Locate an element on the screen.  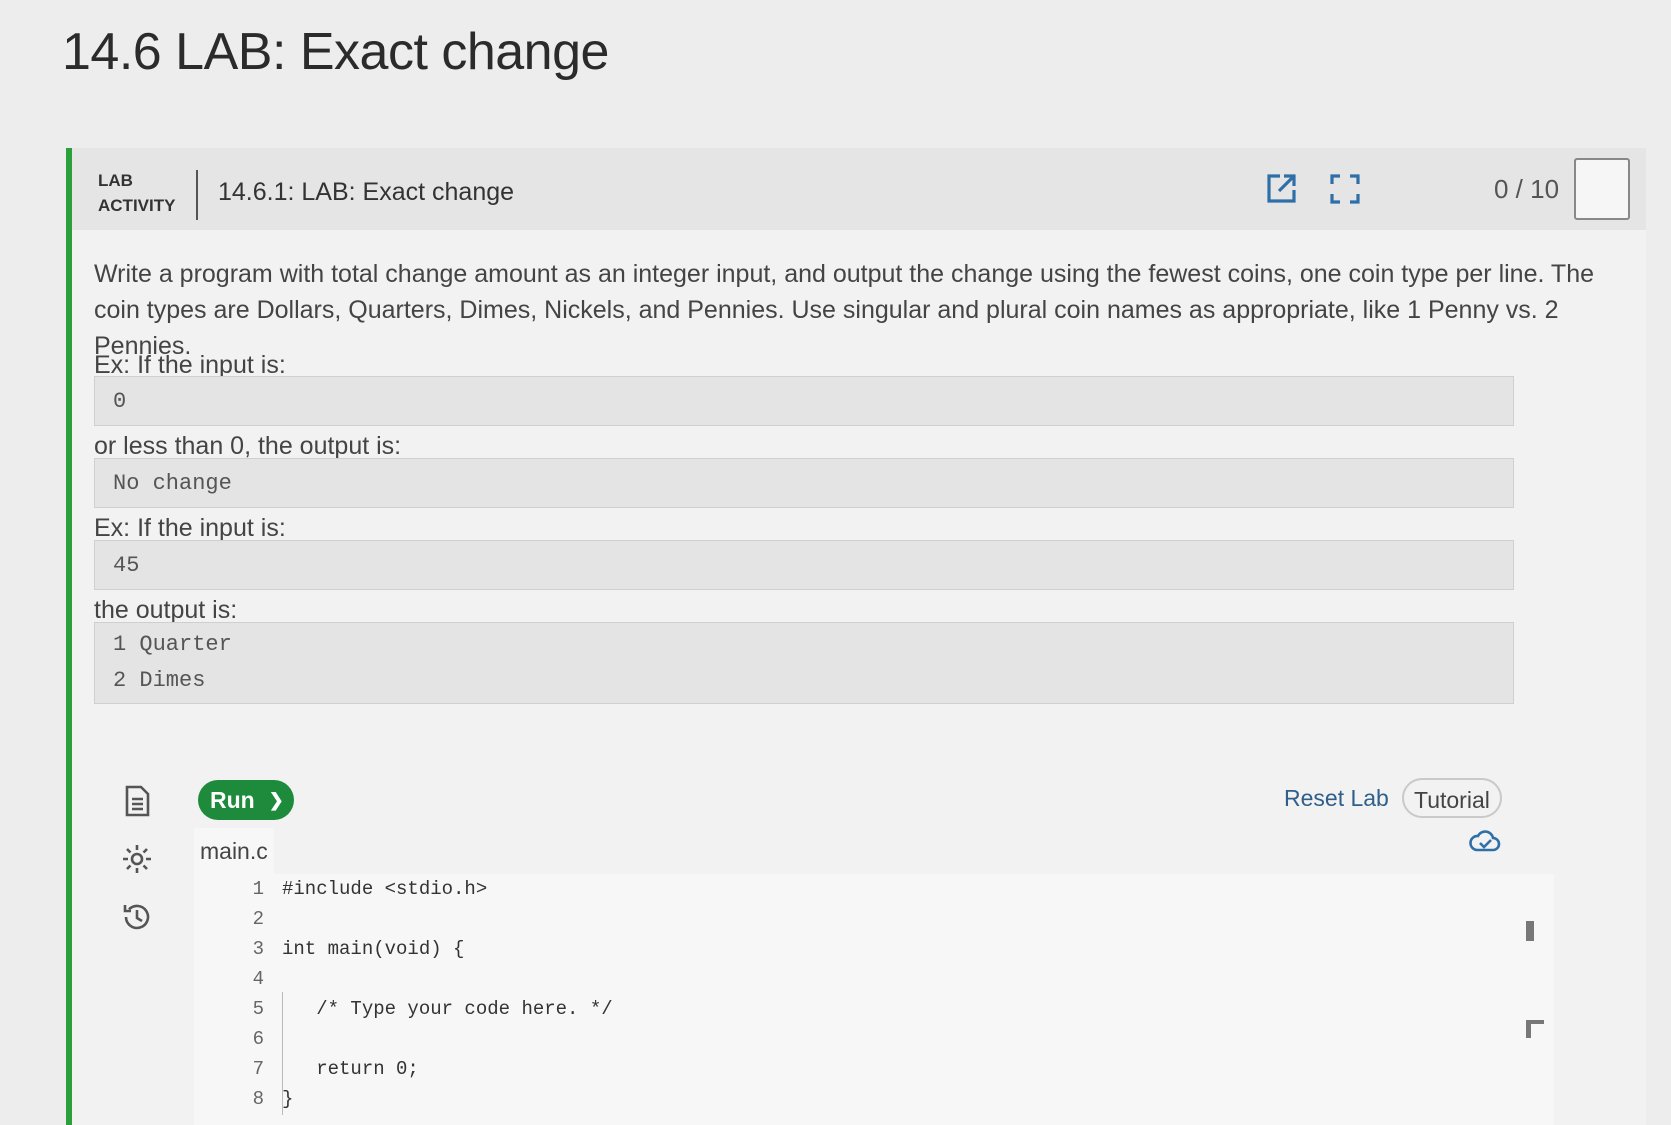
code-line: /* Type your code here. */ is located at coordinates (447, 1009).